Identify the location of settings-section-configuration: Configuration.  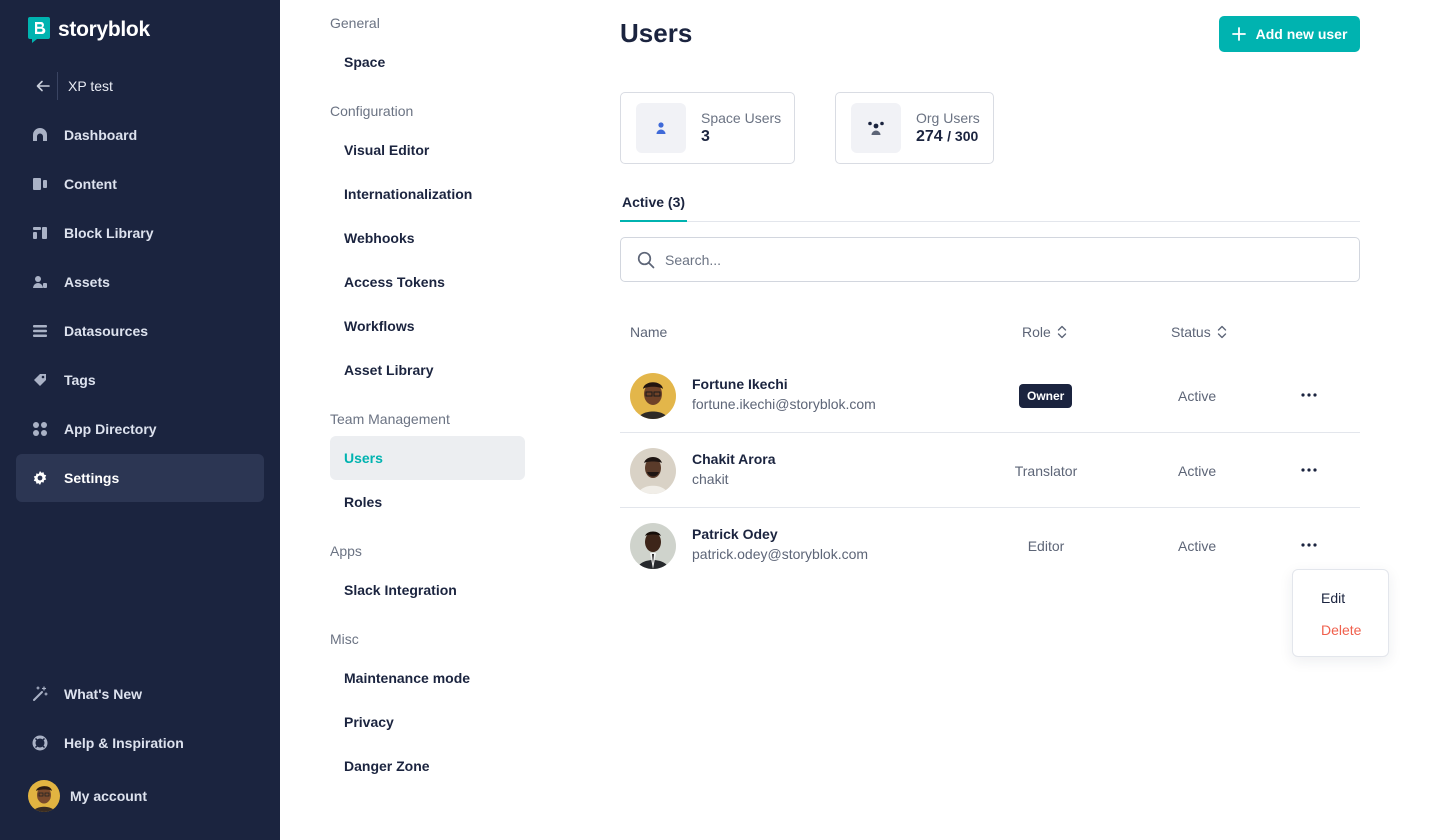
(372, 111).